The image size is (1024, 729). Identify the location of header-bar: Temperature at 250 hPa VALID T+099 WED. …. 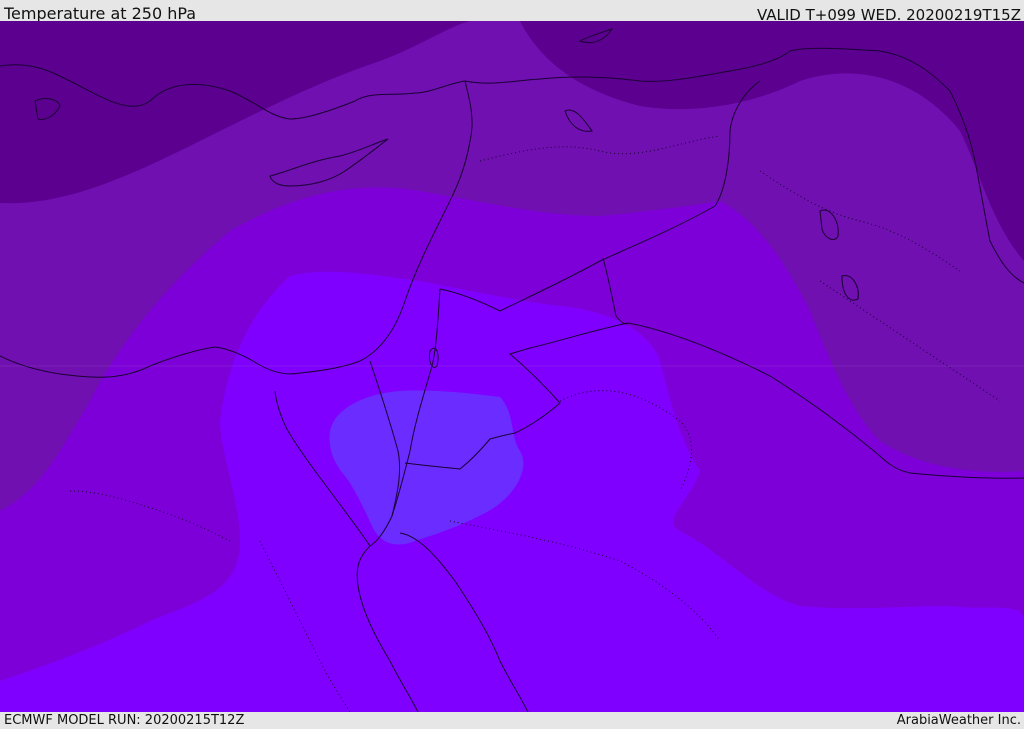
(512, 12).